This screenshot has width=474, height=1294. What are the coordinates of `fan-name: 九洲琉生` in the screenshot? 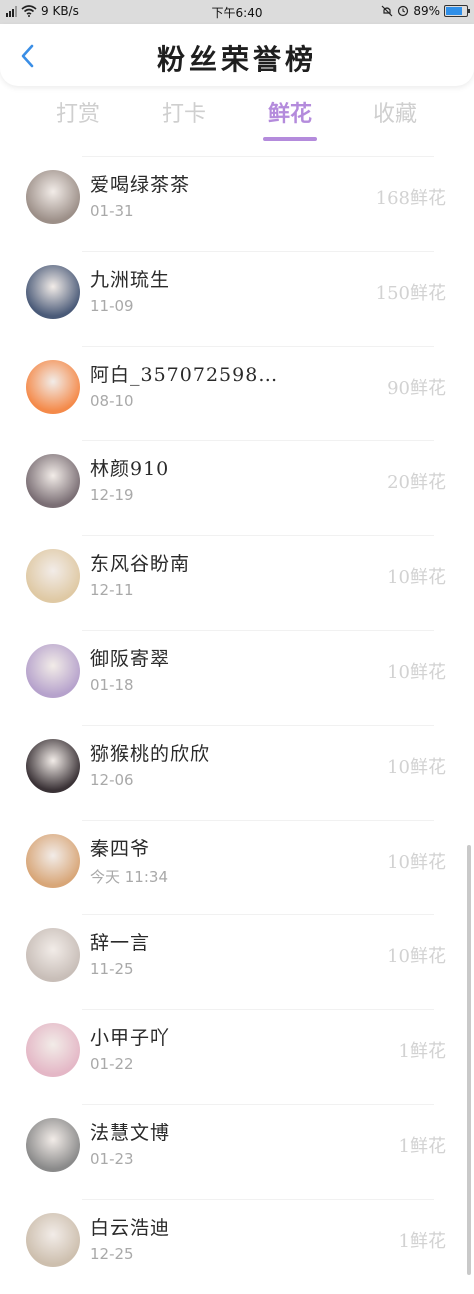 It's located at (130, 279).